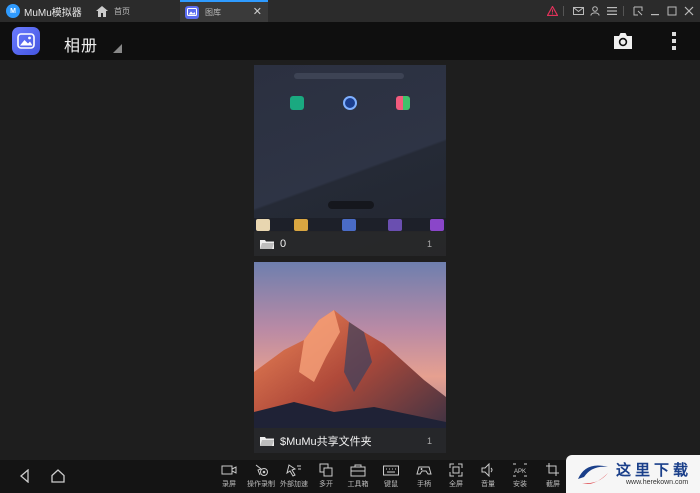  What do you see at coordinates (350, 11) in the screenshot?
I see `window-titlebar: M MuMu模拟器 首页 图库 ✕` at bounding box center [350, 11].